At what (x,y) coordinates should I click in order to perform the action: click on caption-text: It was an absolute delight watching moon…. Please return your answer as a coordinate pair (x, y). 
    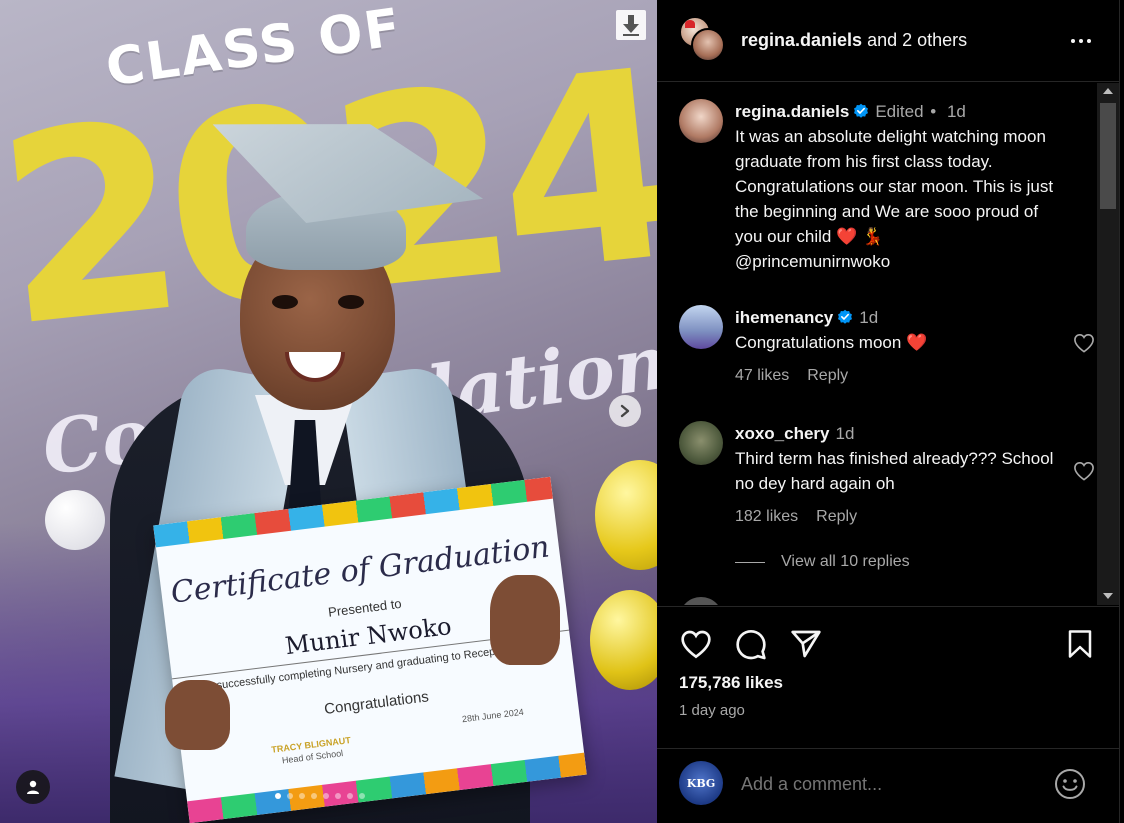
    Looking at the image, I should click on (894, 186).